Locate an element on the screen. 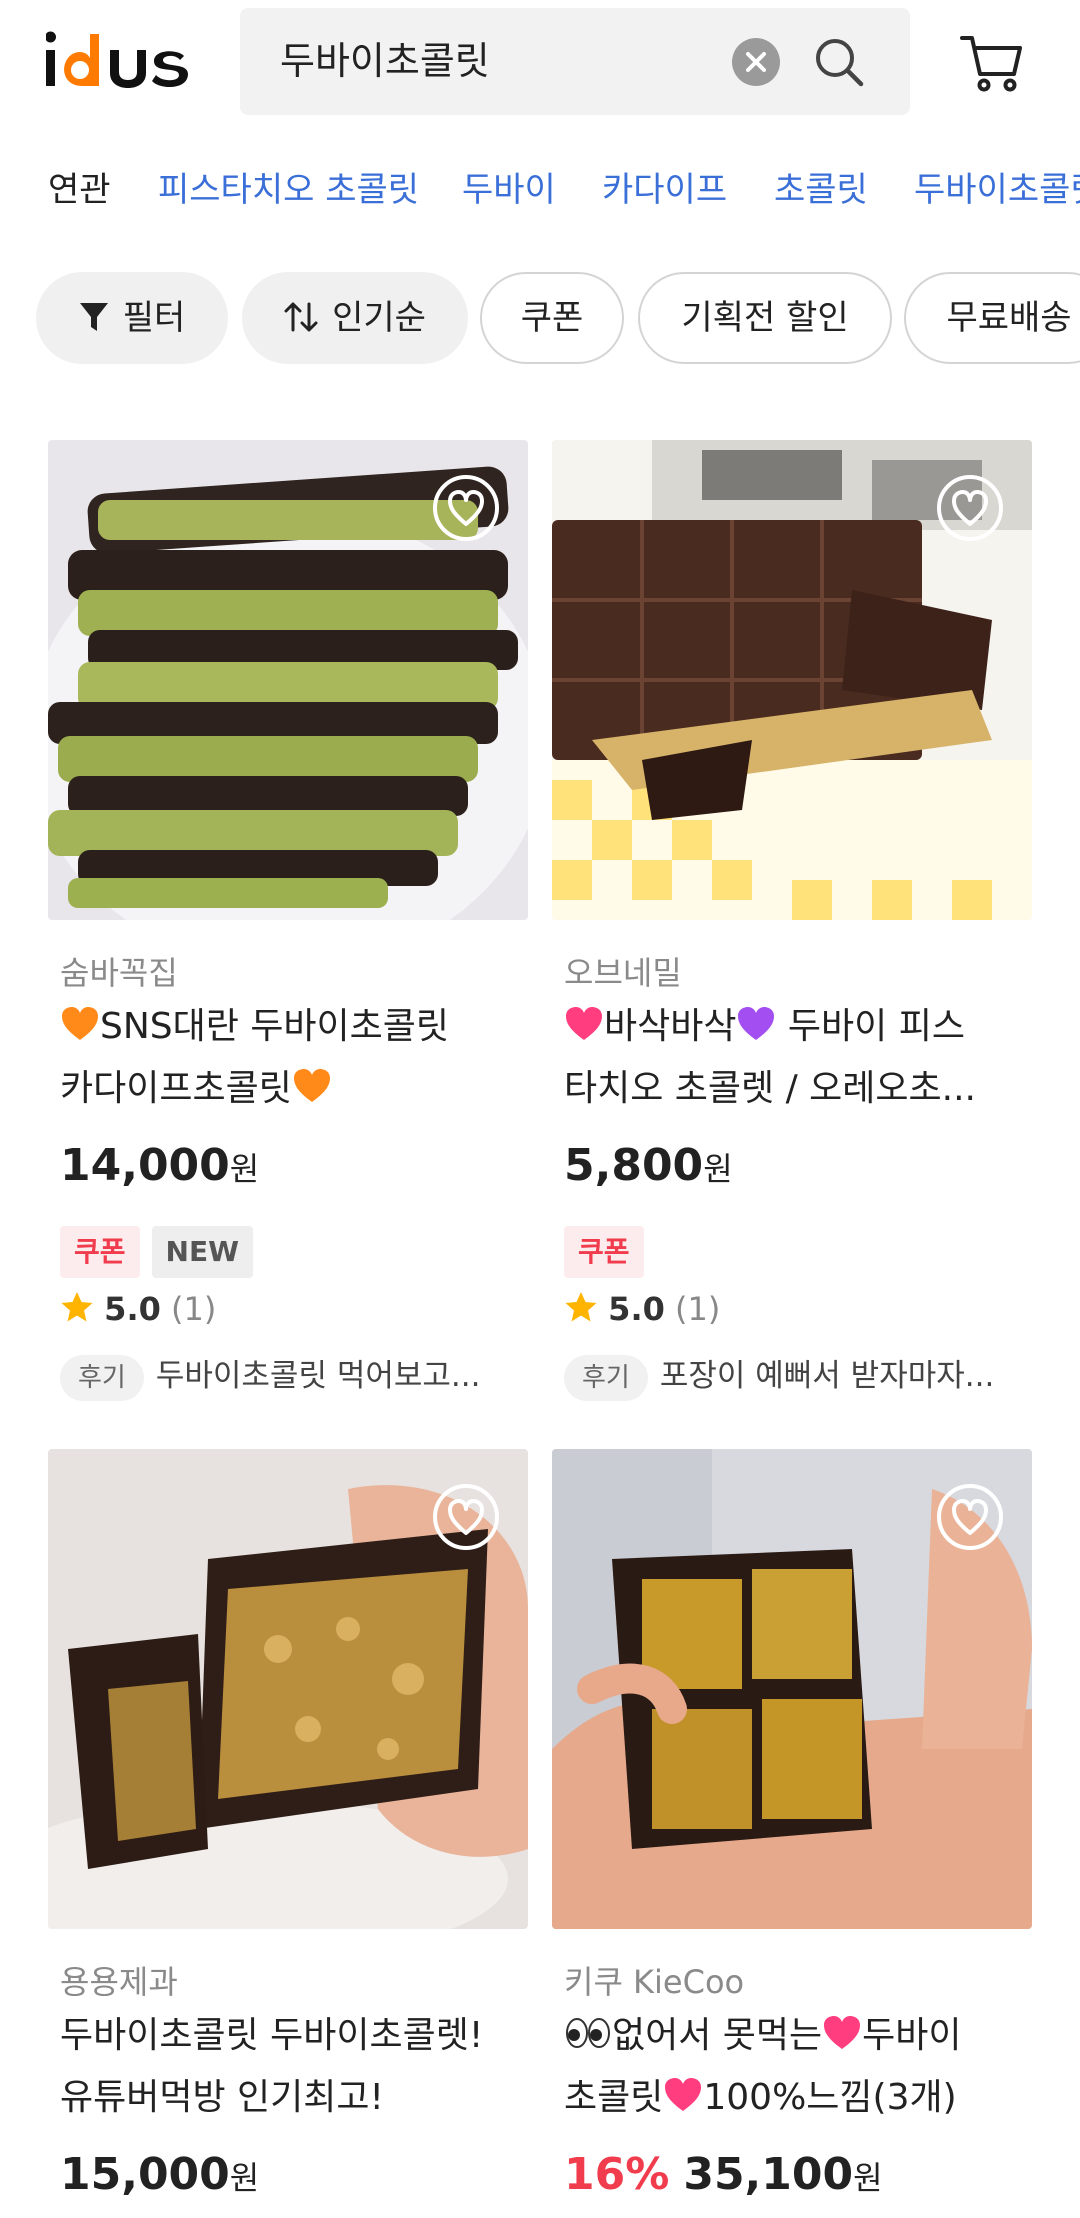 The height and width of the screenshot is (2218, 1080). eyes-icon is located at coordinates (588, 2033).